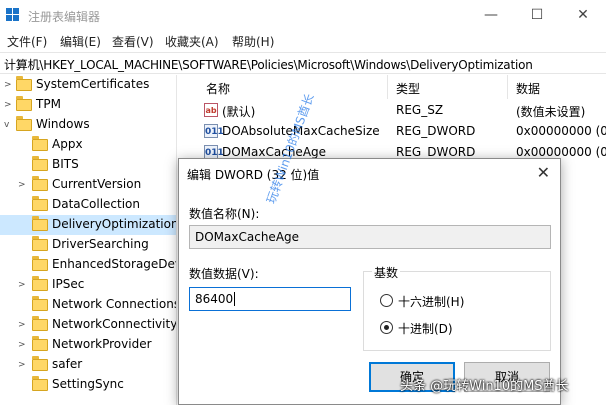 The image size is (606, 405). Describe the element at coordinates (192, 41) in the screenshot. I see `menu-favorites: 收藏夹(A)` at that location.